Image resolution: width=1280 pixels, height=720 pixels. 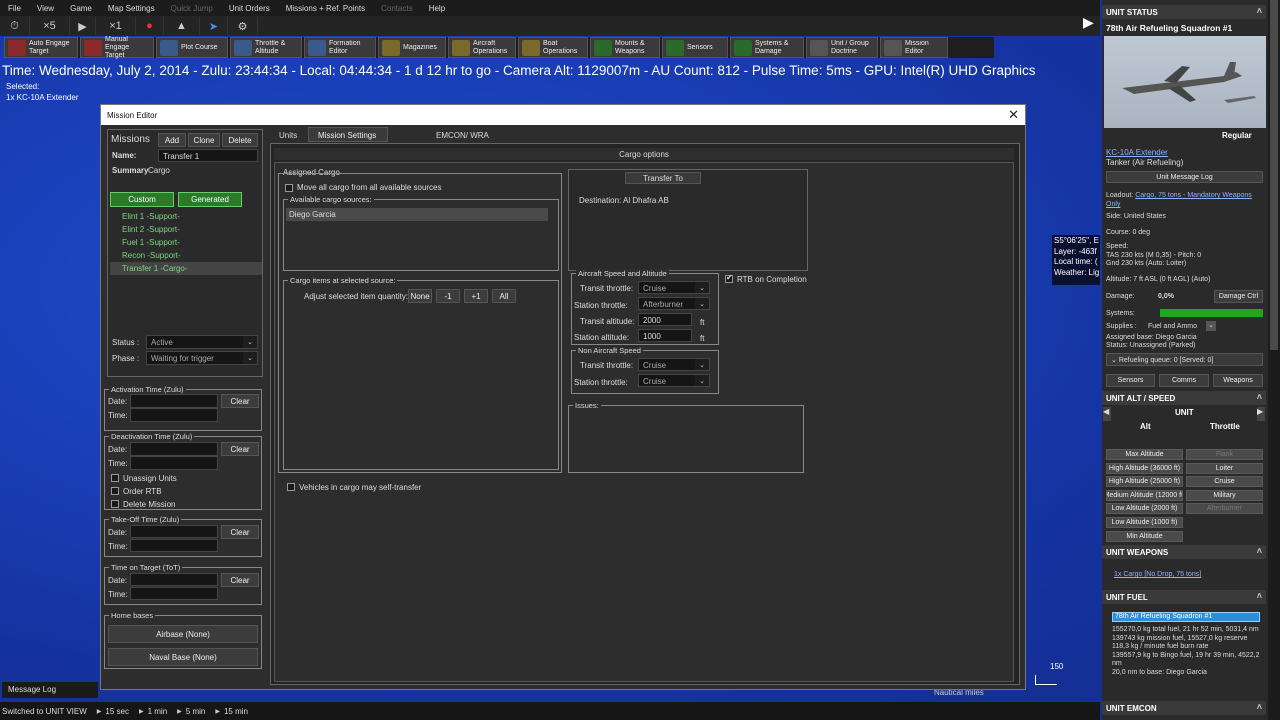 I want to click on tab-units: Units, so click(x=288, y=135).